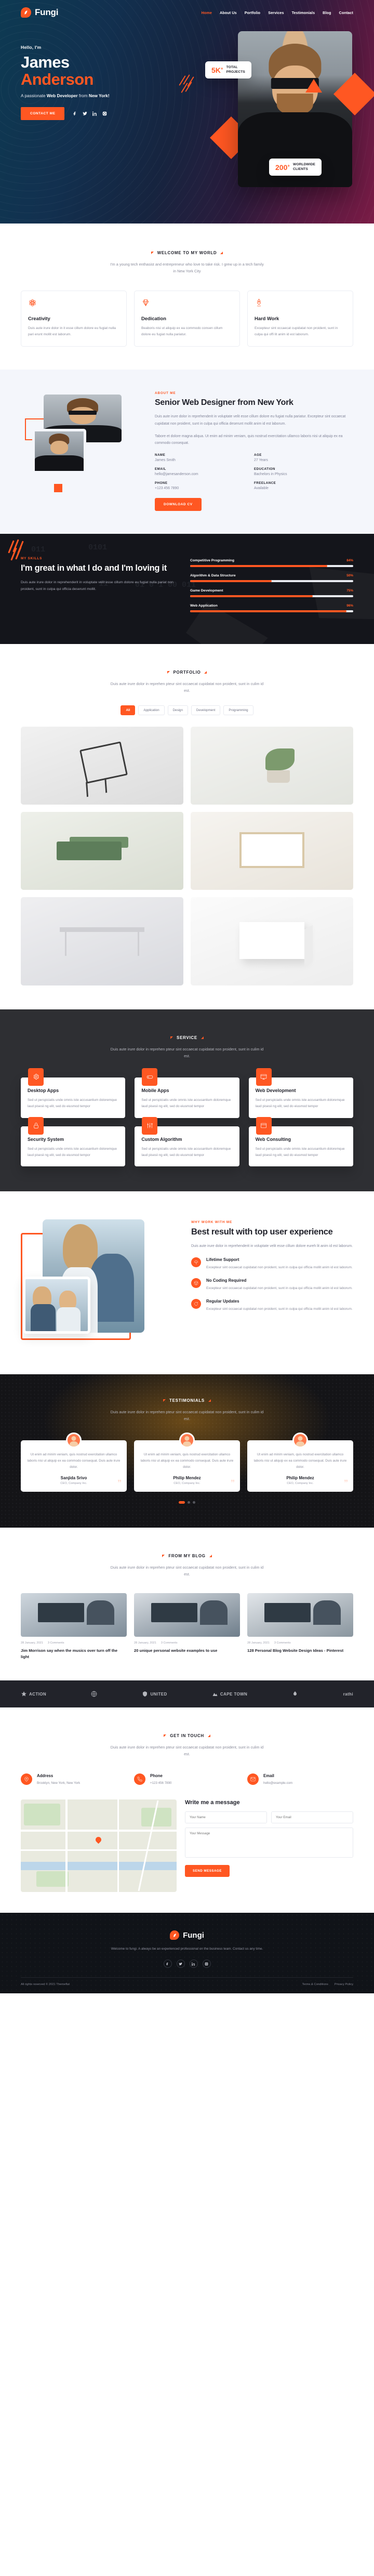  What do you see at coordinates (281, 167) in the screenshot?
I see `clients-count: 200` at bounding box center [281, 167].